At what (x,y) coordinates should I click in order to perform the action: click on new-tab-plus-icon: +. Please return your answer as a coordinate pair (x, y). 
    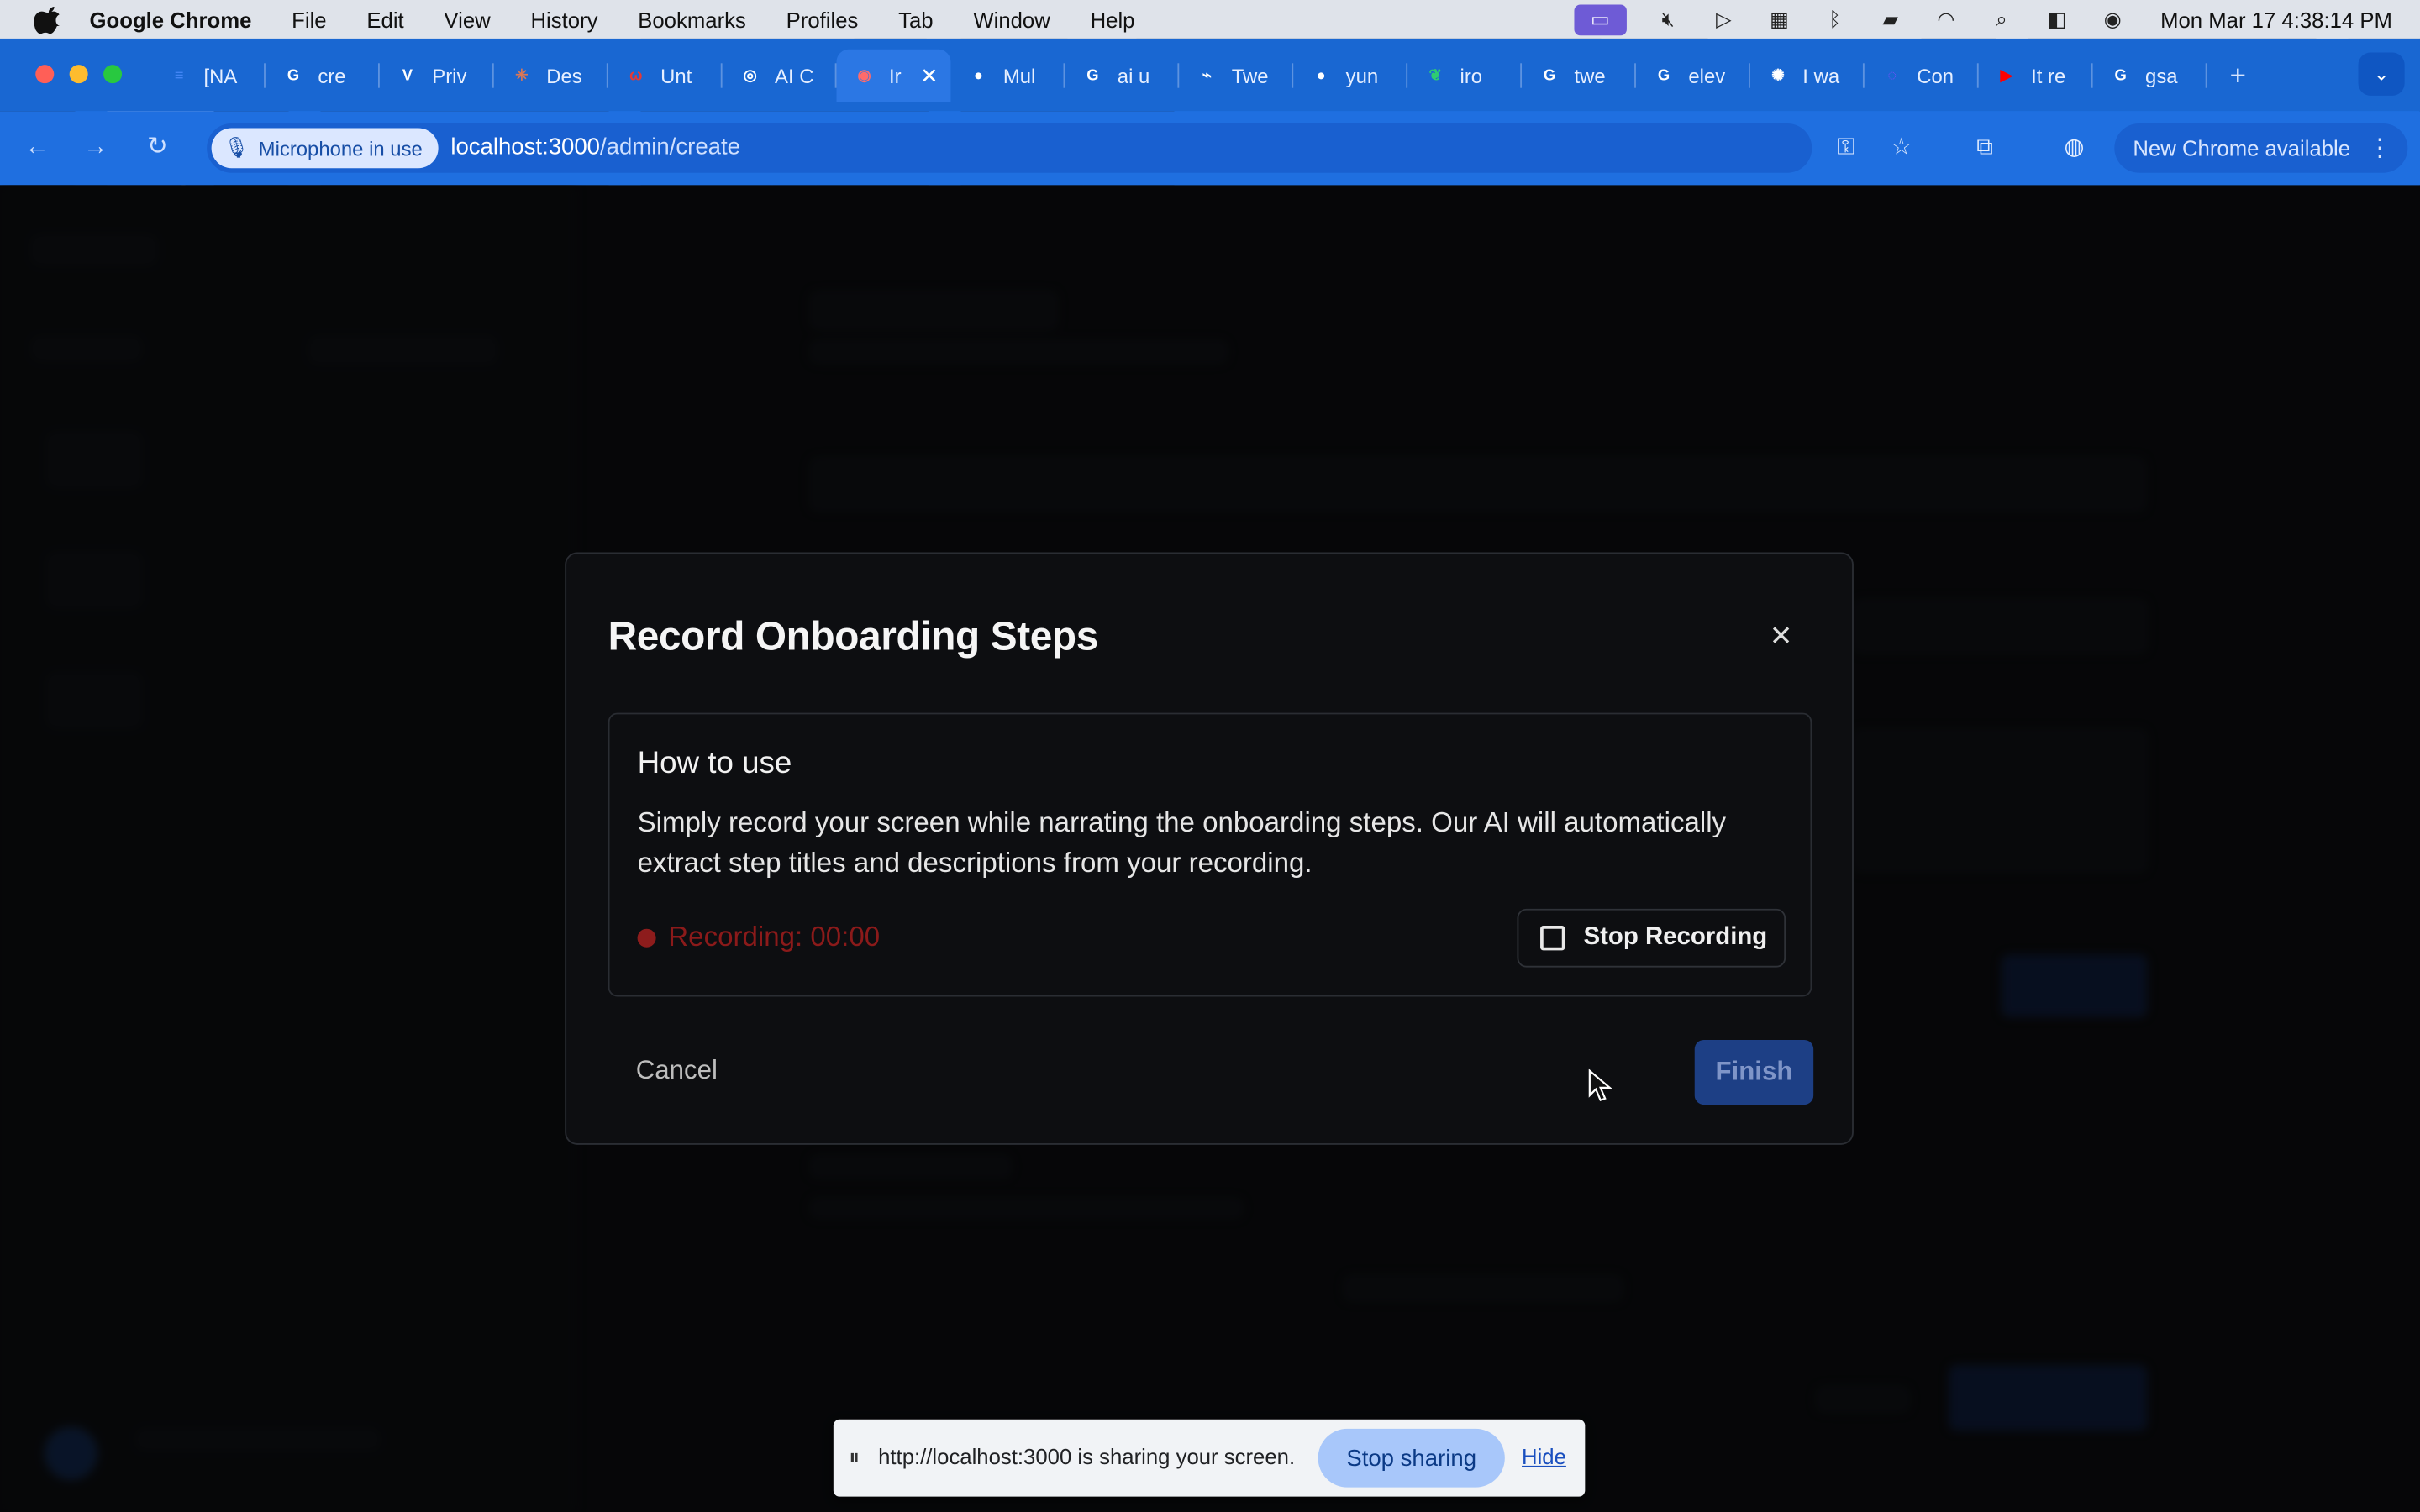
    Looking at the image, I should click on (2237, 76).